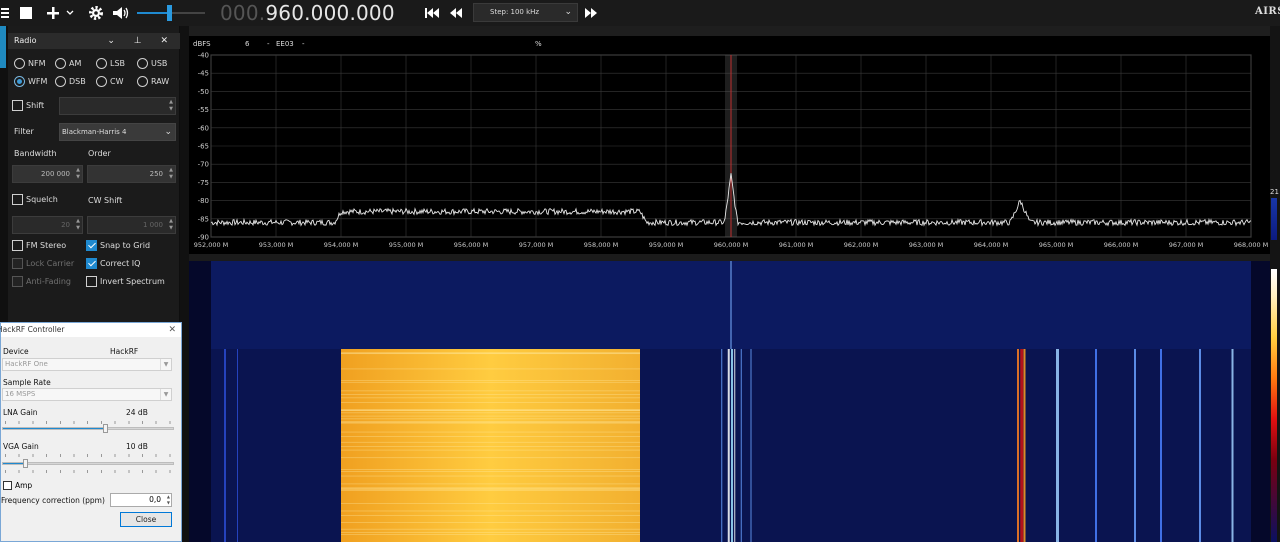 The height and width of the screenshot is (542, 1280). Describe the element at coordinates (3, 47) in the screenshot. I see `dock-accent` at that location.